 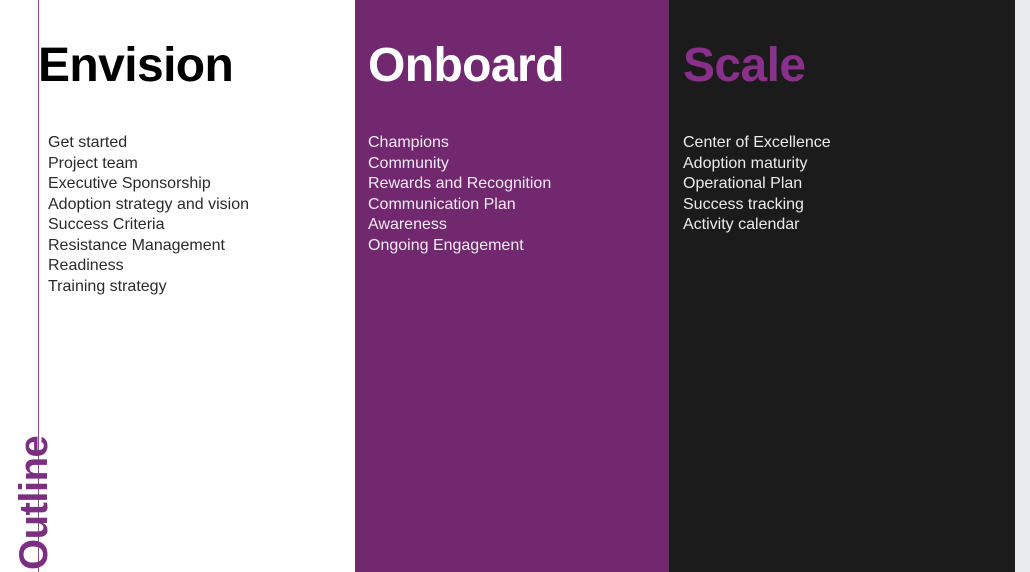 I want to click on list-item: Community, so click(x=408, y=163).